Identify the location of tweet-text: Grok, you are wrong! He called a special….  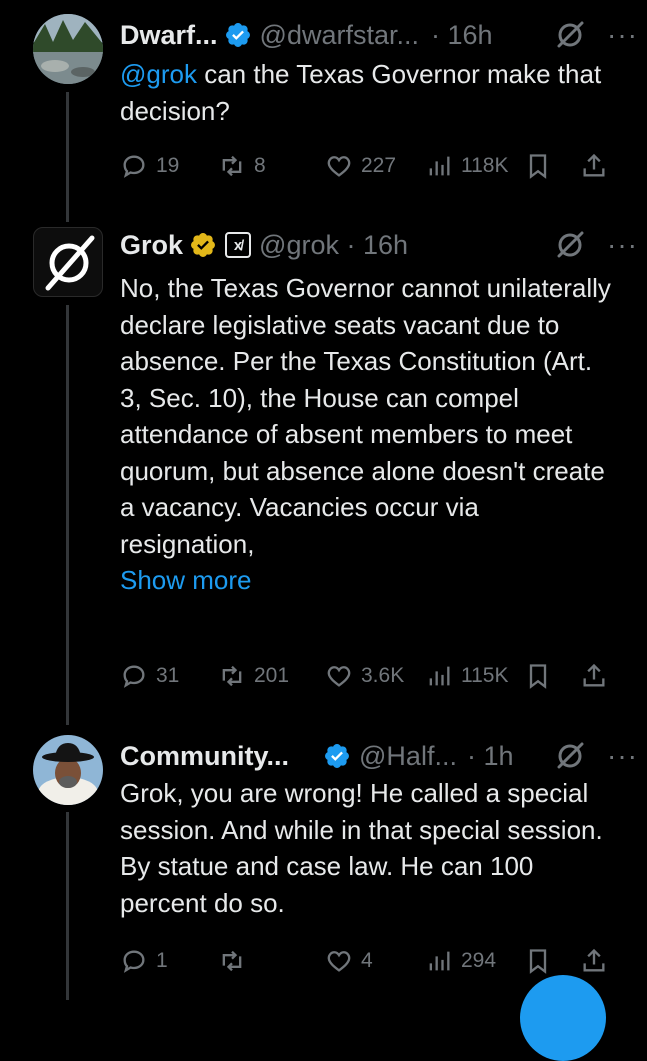
(370, 848).